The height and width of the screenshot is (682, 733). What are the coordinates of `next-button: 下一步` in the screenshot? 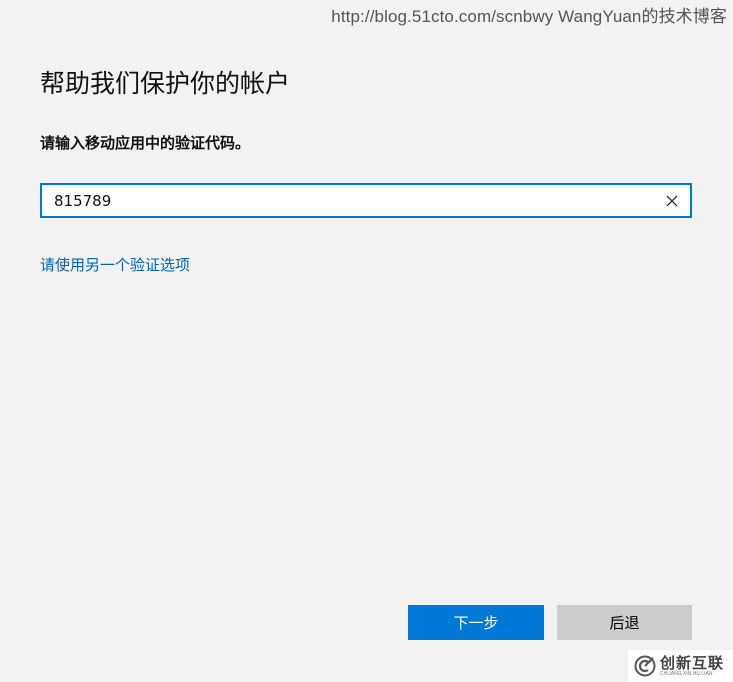 It's located at (476, 622).